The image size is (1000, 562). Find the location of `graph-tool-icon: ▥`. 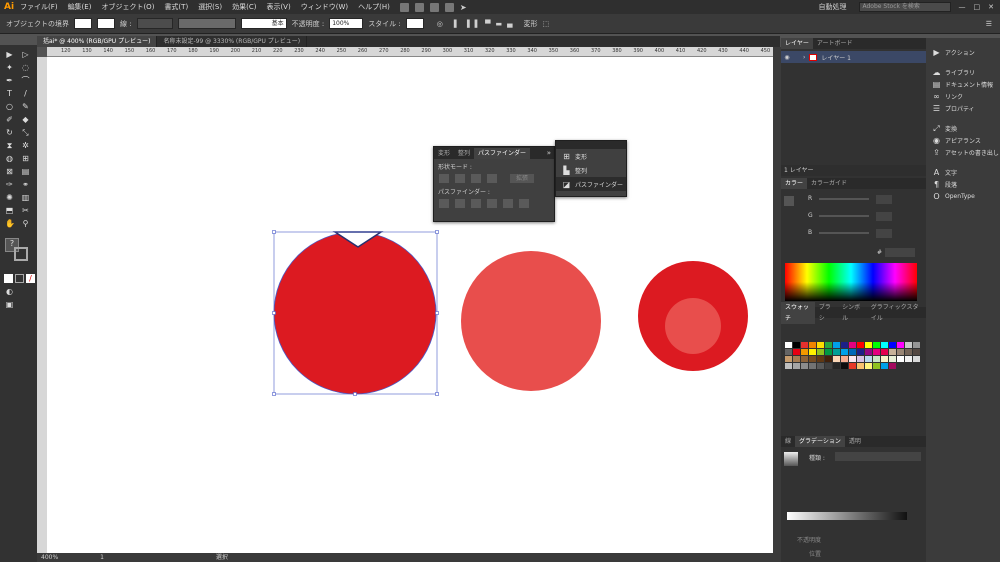

graph-tool-icon: ▥ is located at coordinates (25, 197).